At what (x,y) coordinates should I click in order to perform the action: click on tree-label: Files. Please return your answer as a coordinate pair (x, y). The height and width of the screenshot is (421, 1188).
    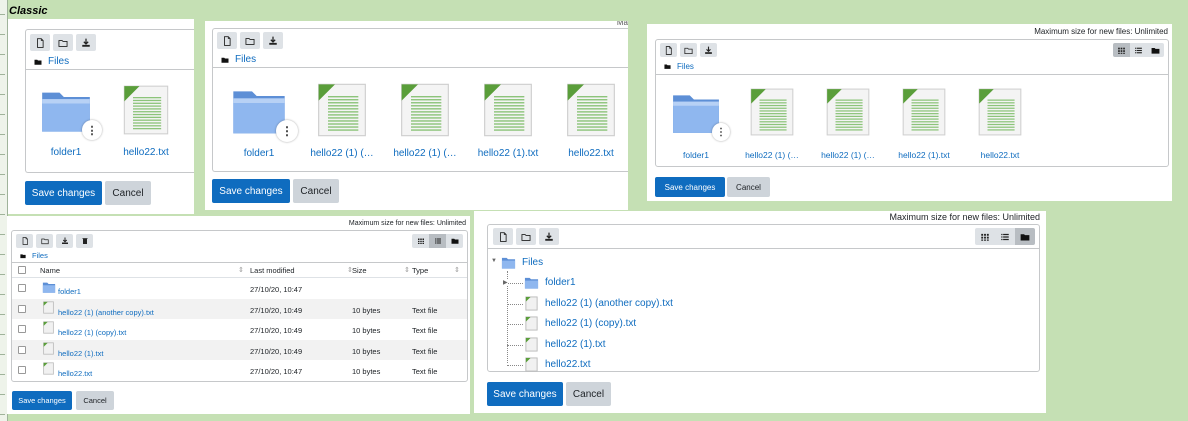
    Looking at the image, I should click on (532, 262).